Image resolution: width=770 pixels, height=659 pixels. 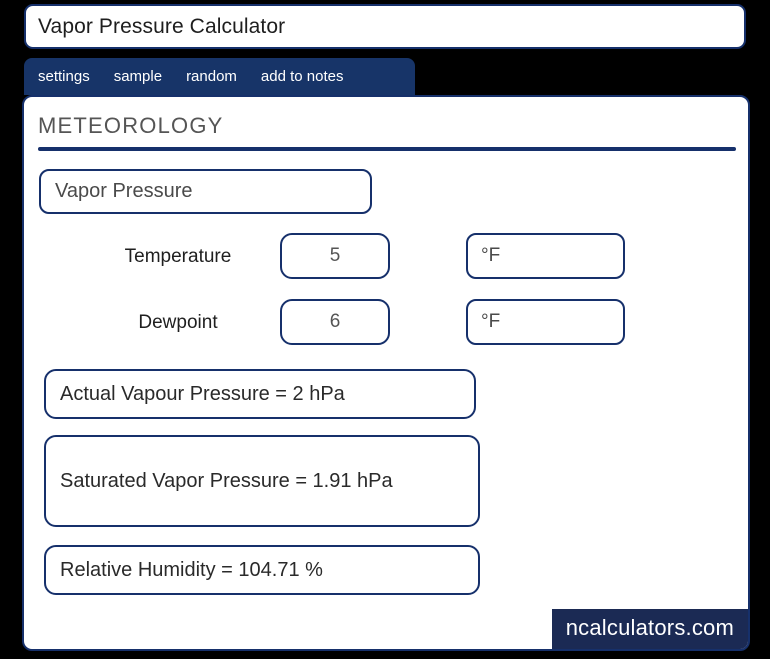 What do you see at coordinates (205, 191) in the screenshot?
I see `calculator-type-select: Vapor Pressure` at bounding box center [205, 191].